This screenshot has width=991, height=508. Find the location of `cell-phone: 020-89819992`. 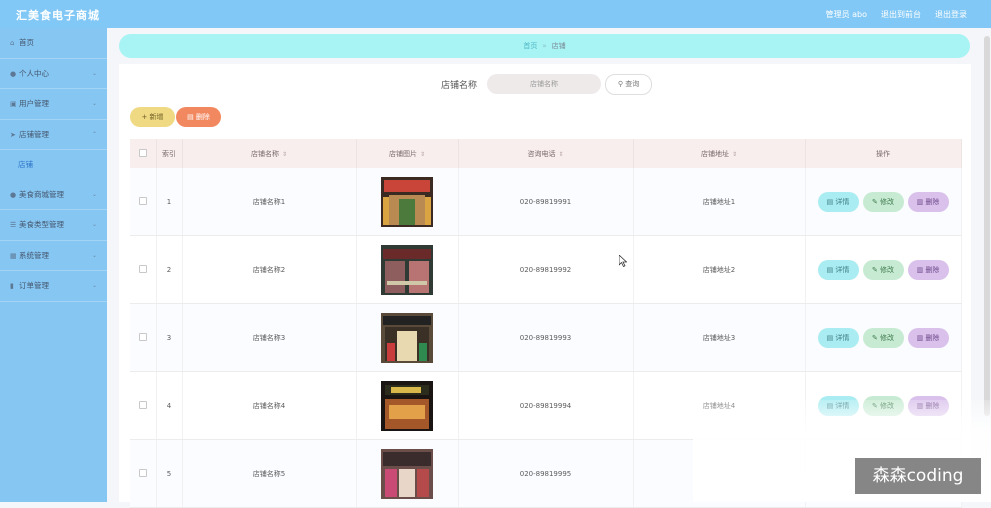

cell-phone: 020-89819992 is located at coordinates (546, 269).